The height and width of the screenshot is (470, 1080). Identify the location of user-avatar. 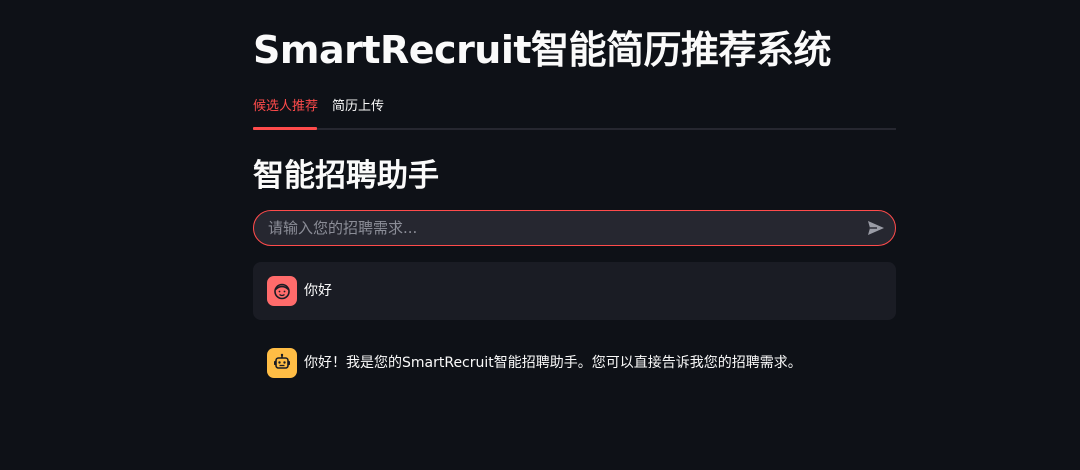
(282, 291).